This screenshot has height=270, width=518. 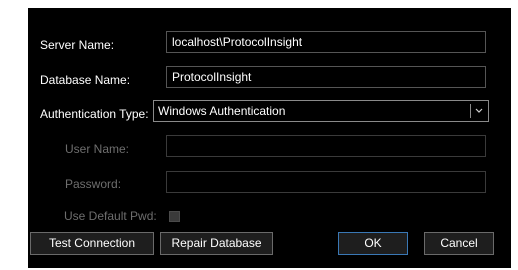 I want to click on server-name-label: Server Name:, so click(x=77, y=45).